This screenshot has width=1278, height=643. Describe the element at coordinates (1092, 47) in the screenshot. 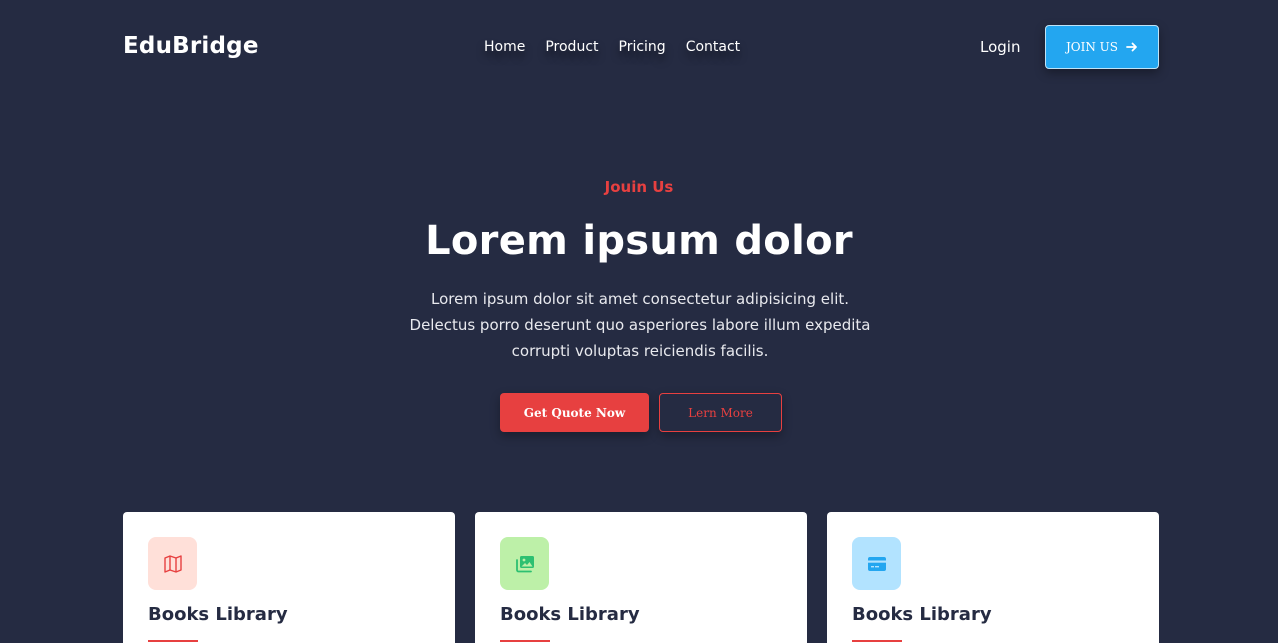

I see `join-us-label: JOIN US` at that location.